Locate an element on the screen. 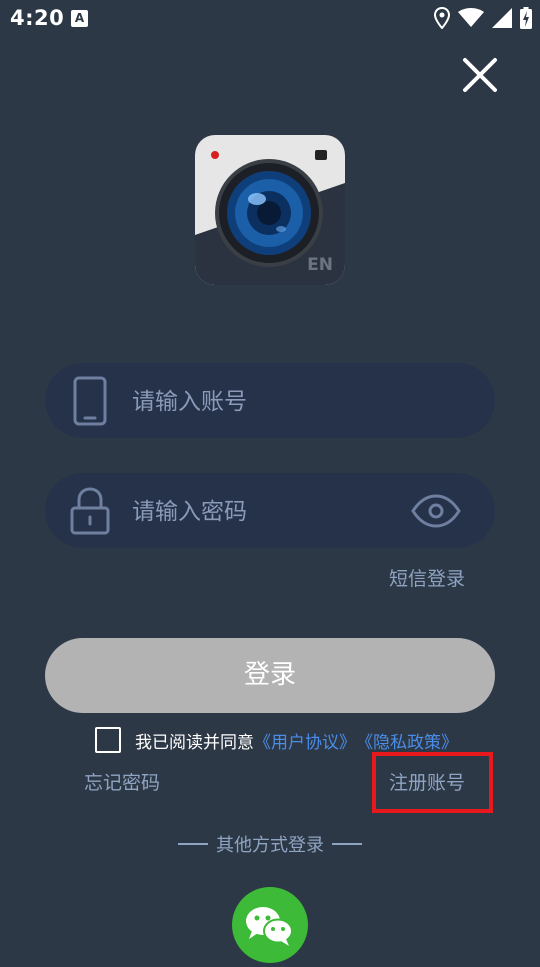  divider-line-left is located at coordinates (193, 844).